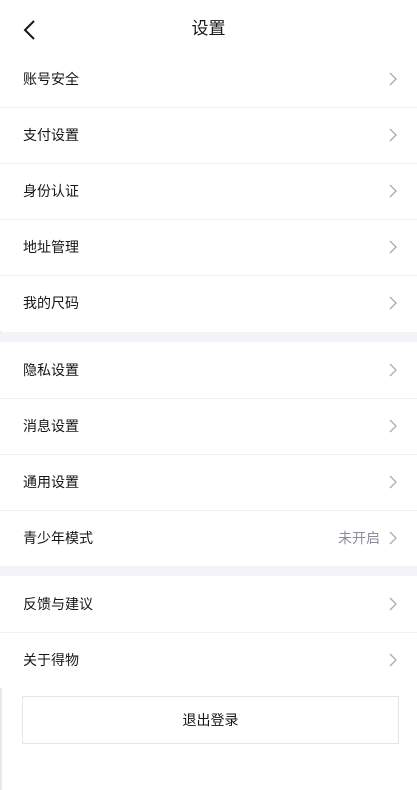  Describe the element at coordinates (208, 79) in the screenshot. I see `settings-item-account-security: 账号安全` at that location.